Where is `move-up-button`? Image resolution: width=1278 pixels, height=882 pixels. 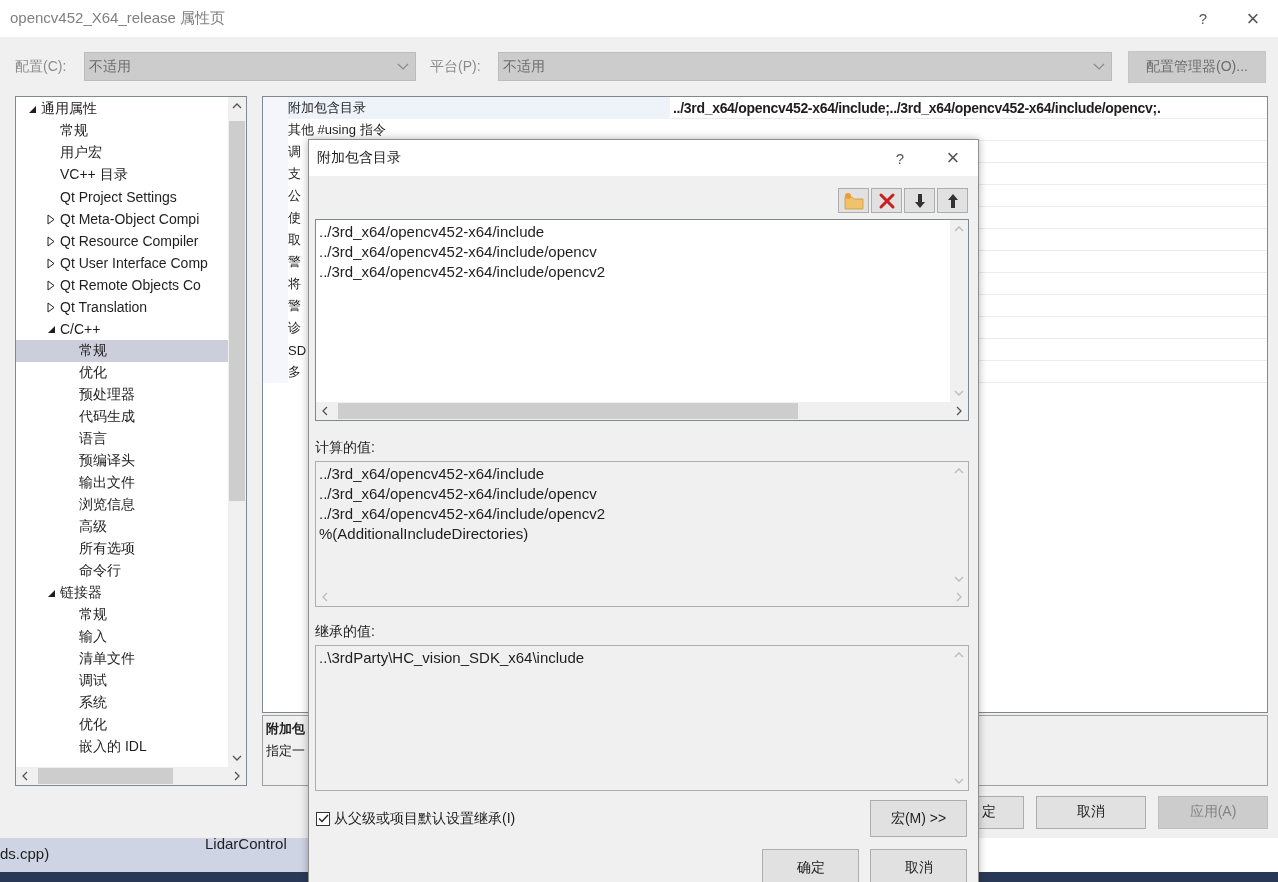
move-up-button is located at coordinates (952, 200).